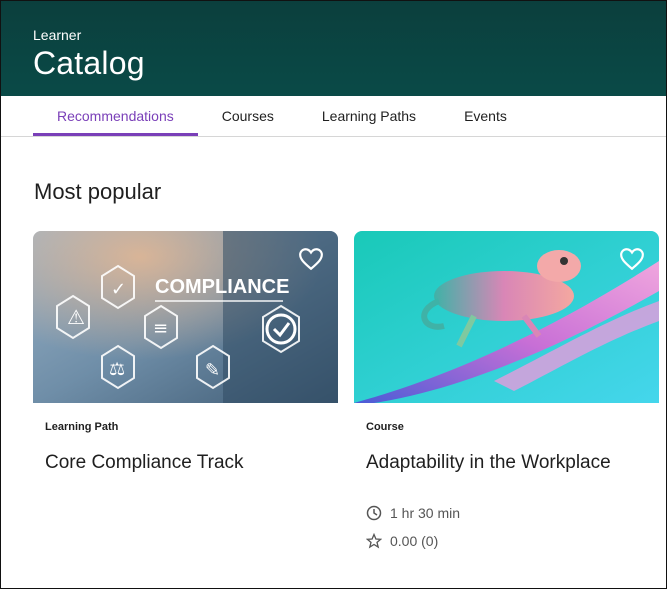  What do you see at coordinates (385, 427) in the screenshot?
I see `card-type-label: Course` at bounding box center [385, 427].